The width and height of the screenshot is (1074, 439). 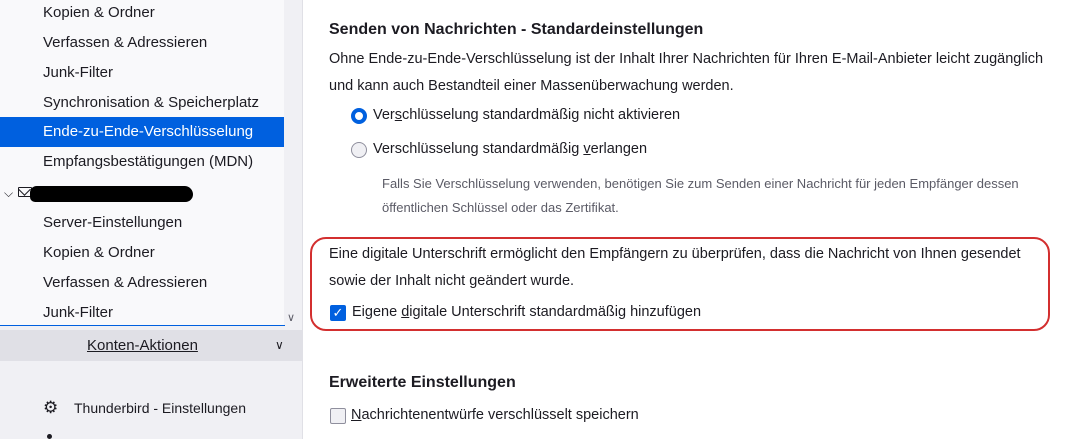 I want to click on sidebar-item-composition-2: Verfassen & Adressieren, so click(x=142, y=283).